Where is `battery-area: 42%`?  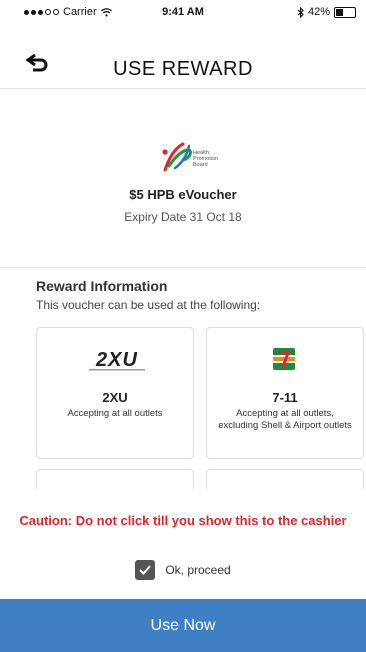
battery-area: 42% is located at coordinates (326, 12).